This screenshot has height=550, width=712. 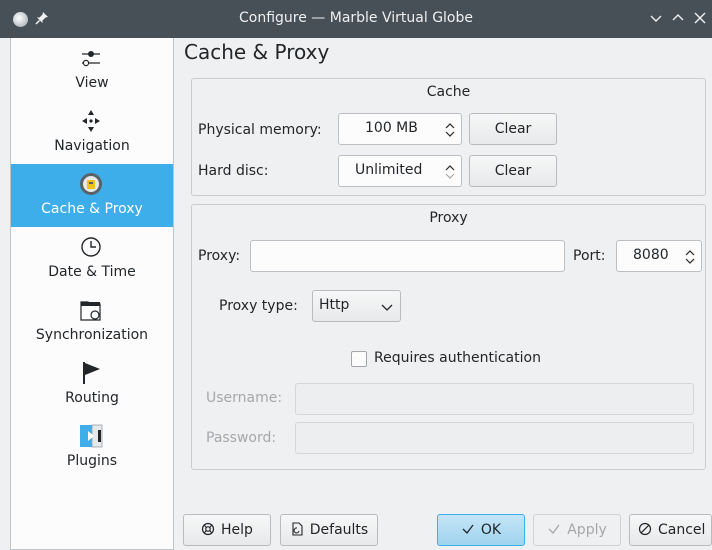 I want to click on hard-disc-spinbox: Unlimited, so click(x=400, y=171).